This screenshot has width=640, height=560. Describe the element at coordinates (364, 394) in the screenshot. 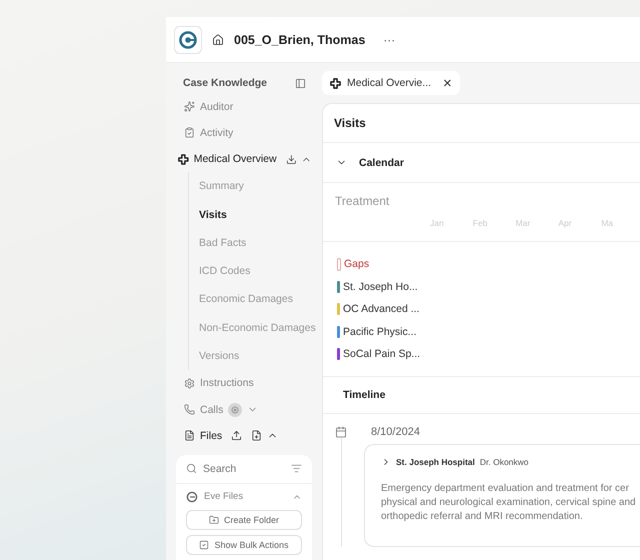

I see `section-title: Timeline` at that location.